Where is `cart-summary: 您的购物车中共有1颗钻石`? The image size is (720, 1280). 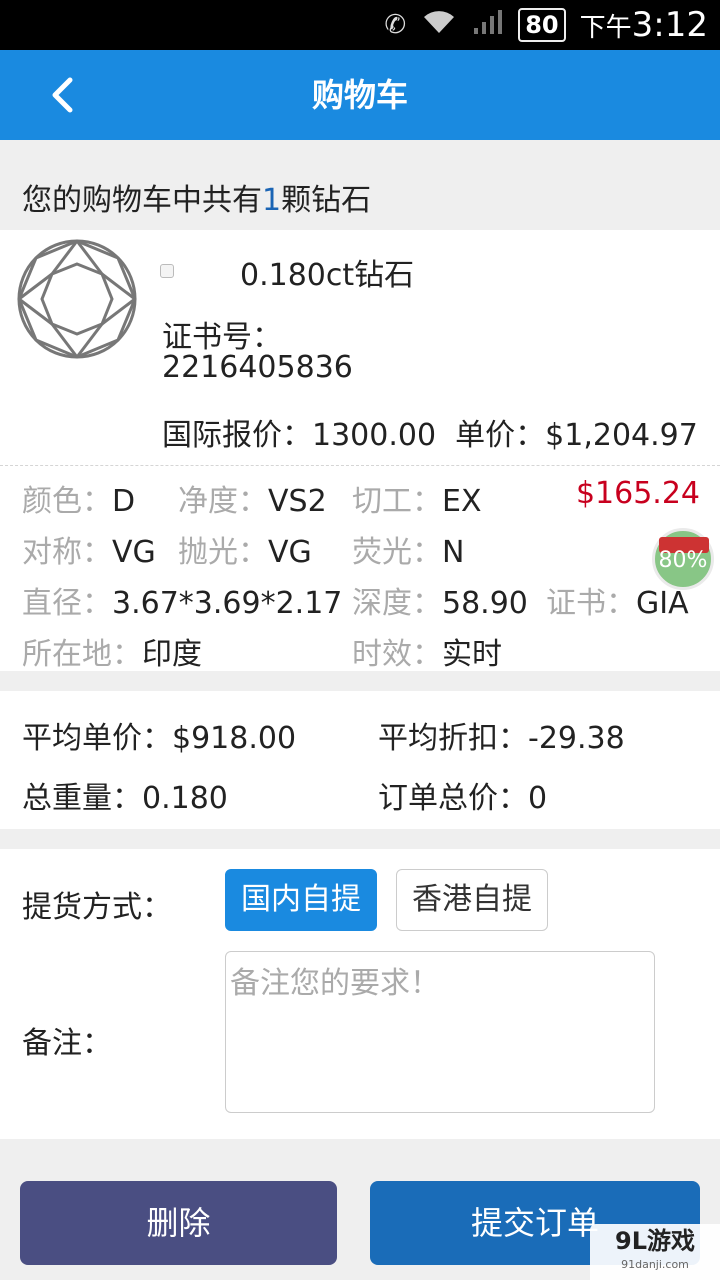
cart-summary: 您的购物车中共有1颗钻石 is located at coordinates (197, 200).